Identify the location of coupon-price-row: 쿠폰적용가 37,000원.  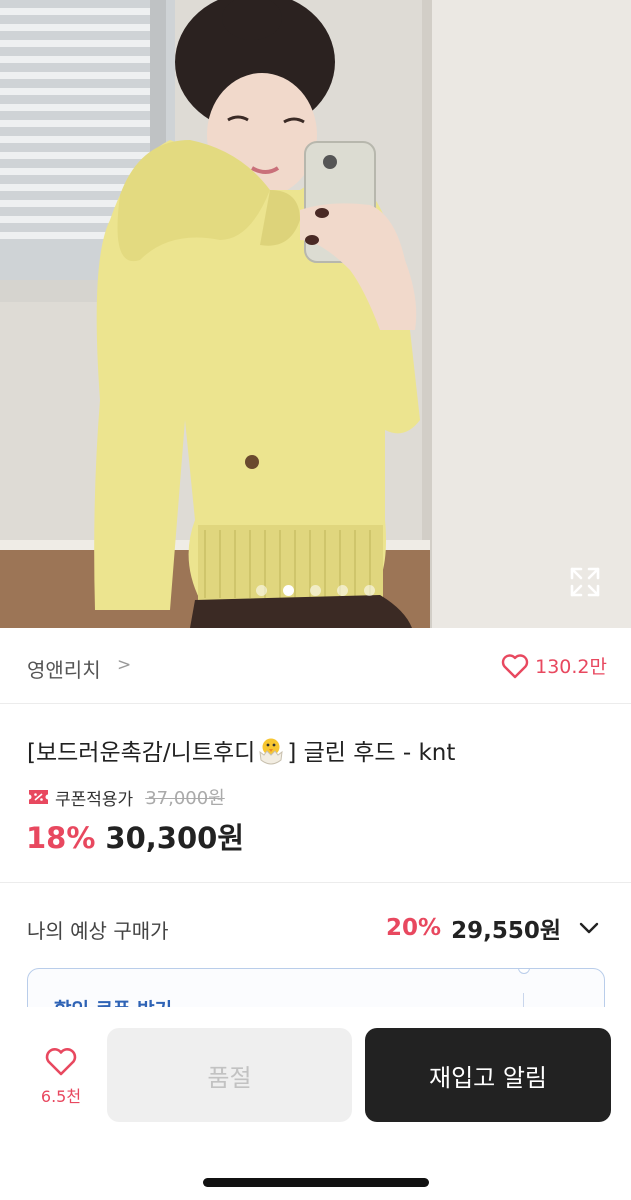
(126, 797).